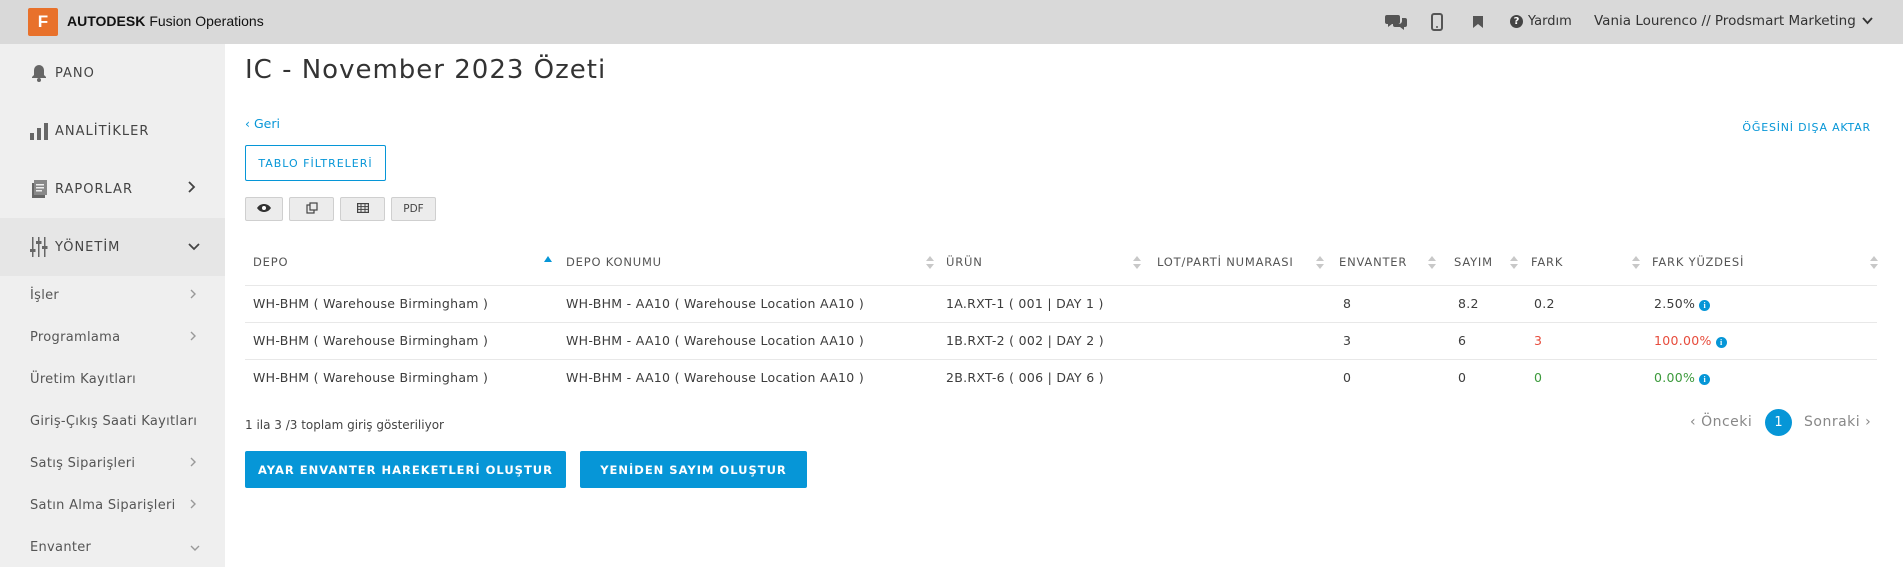  What do you see at coordinates (1516, 21) in the screenshot?
I see `help-icon: ?` at bounding box center [1516, 21].